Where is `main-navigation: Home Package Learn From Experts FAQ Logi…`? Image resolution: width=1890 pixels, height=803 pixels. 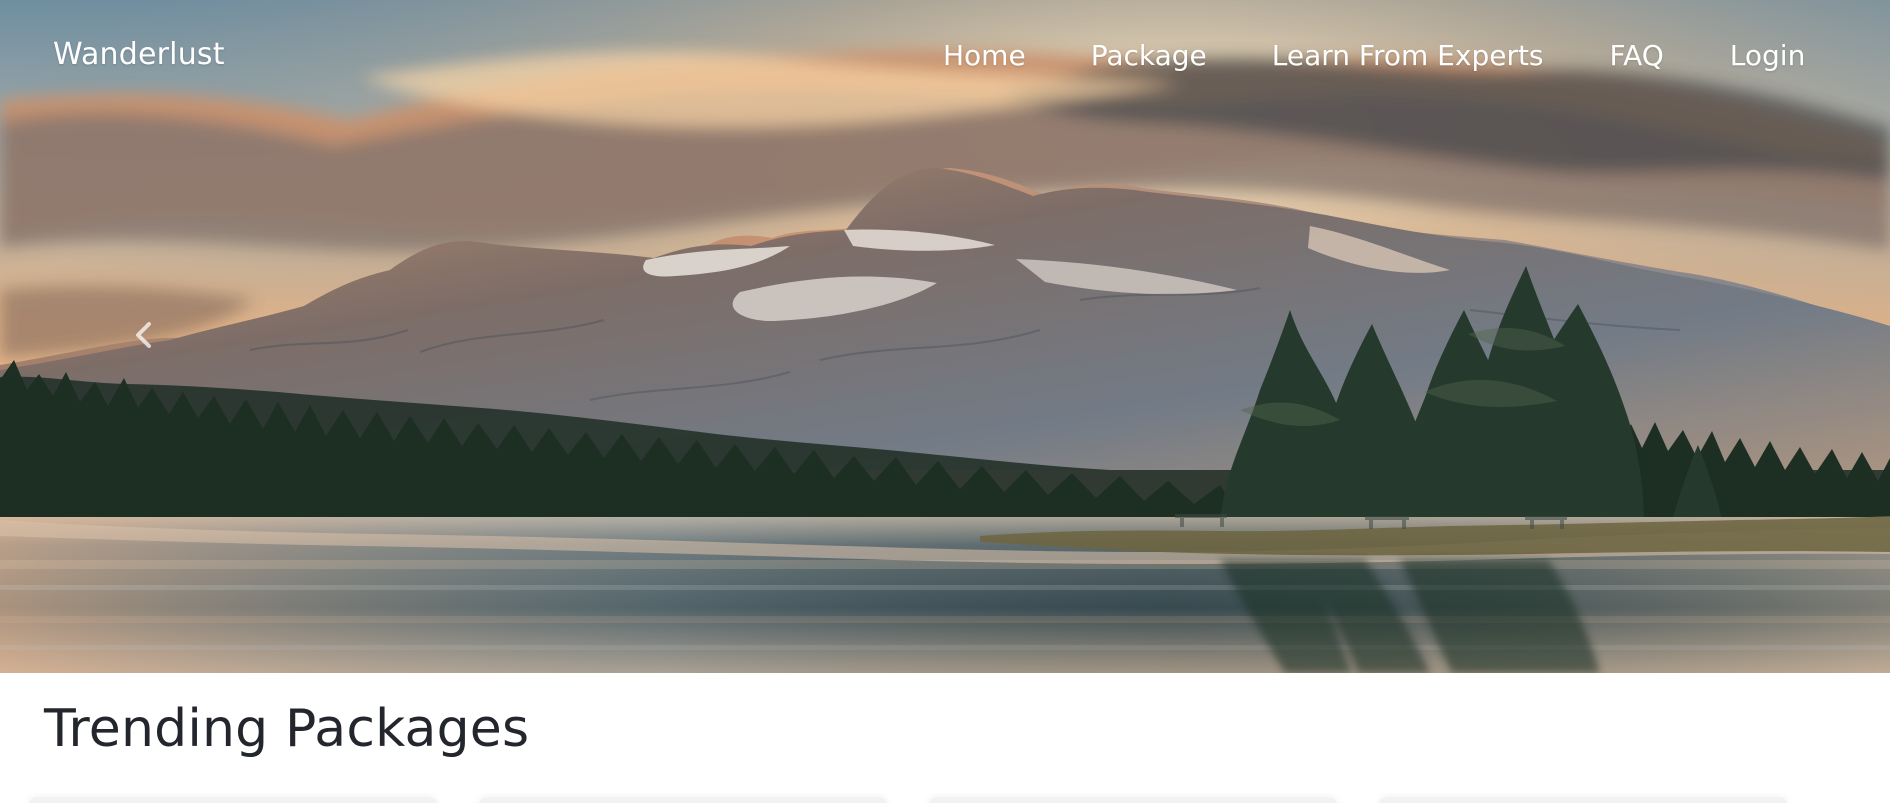
main-navigation: Home Package Learn From Experts FAQ Logi… is located at coordinates (1374, 56).